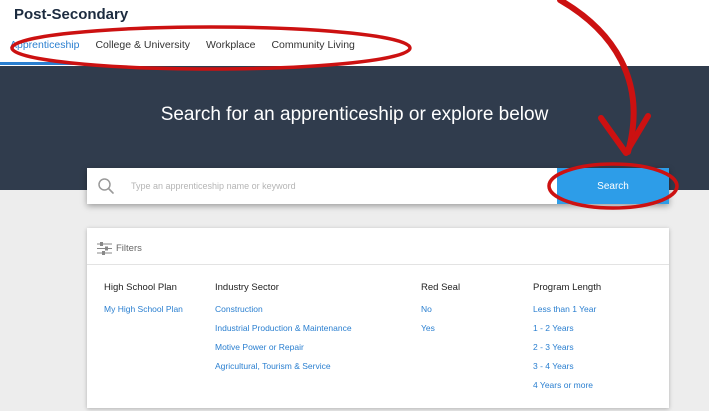 The image size is (709, 411). Describe the element at coordinates (140, 287) in the screenshot. I see `filter-column-header: High School Plan` at that location.